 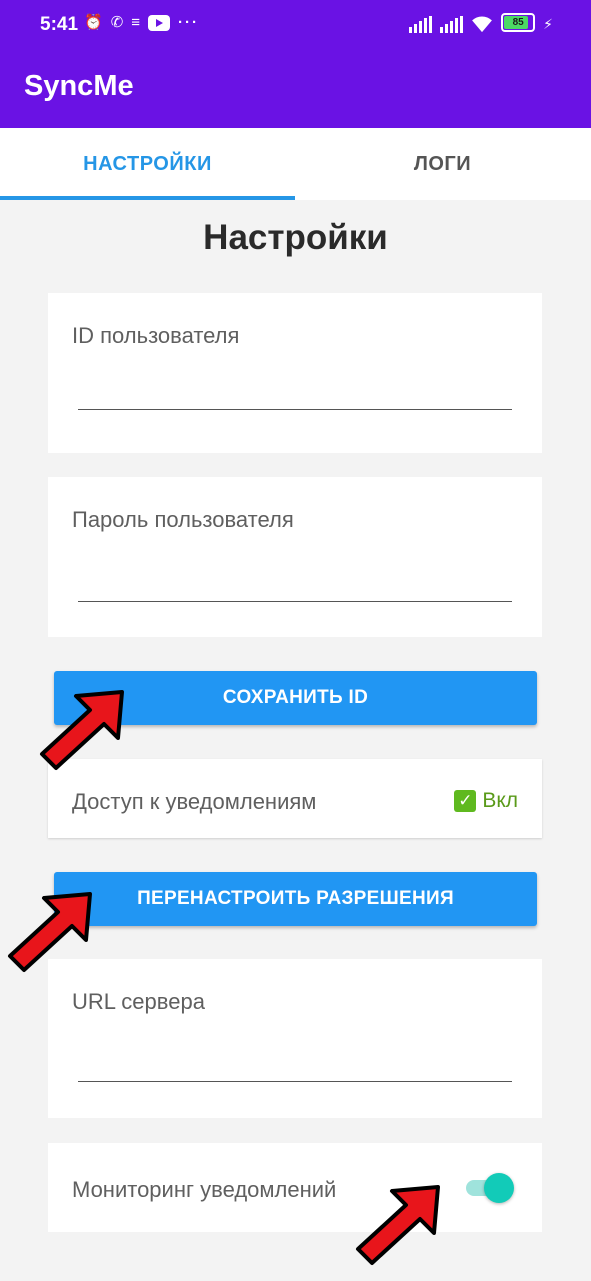 What do you see at coordinates (79, 86) in the screenshot?
I see `app-title: SyncMe` at bounding box center [79, 86].